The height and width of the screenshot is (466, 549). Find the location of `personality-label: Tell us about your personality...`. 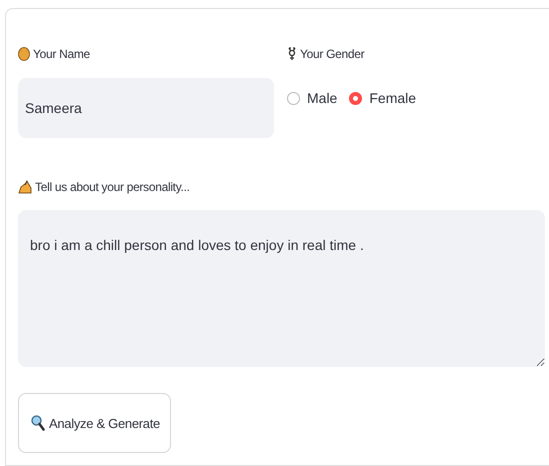

personality-label: Tell us about your personality... is located at coordinates (112, 187).